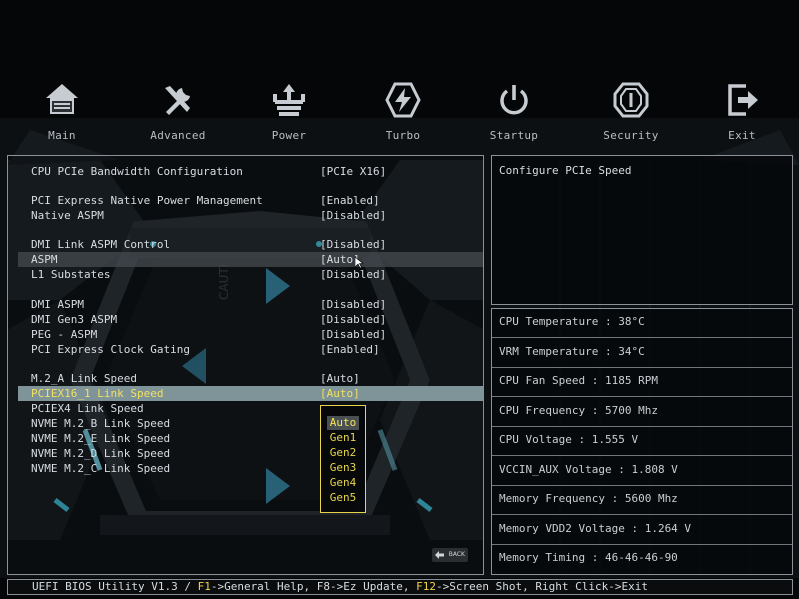 This screenshot has height=599, width=799. I want to click on back-button: BACK, so click(450, 555).